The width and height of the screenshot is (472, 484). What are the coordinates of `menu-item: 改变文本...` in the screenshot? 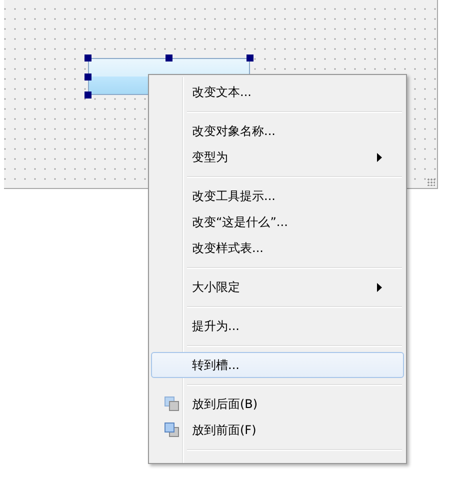 It's located at (277, 92).